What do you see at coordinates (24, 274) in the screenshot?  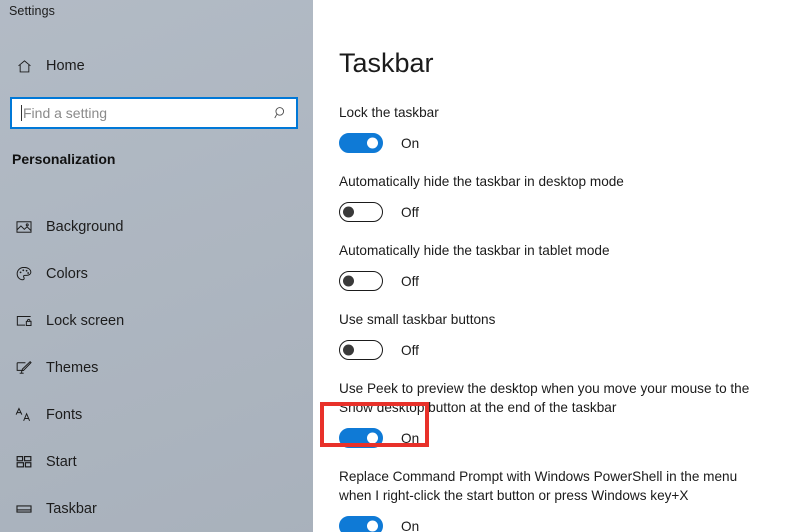 I see `palette-icon` at bounding box center [24, 274].